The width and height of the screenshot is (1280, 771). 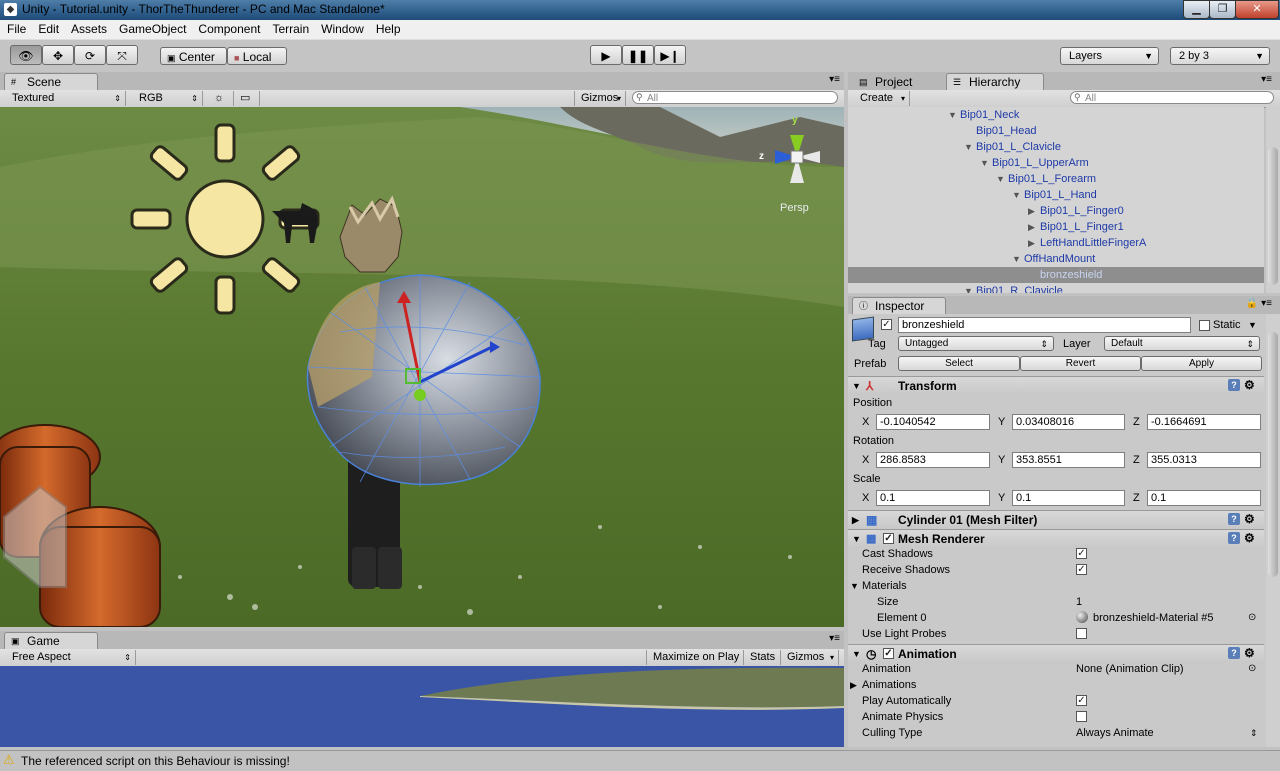 I want to click on rotate-tool-button: ⟳, so click(x=90, y=55).